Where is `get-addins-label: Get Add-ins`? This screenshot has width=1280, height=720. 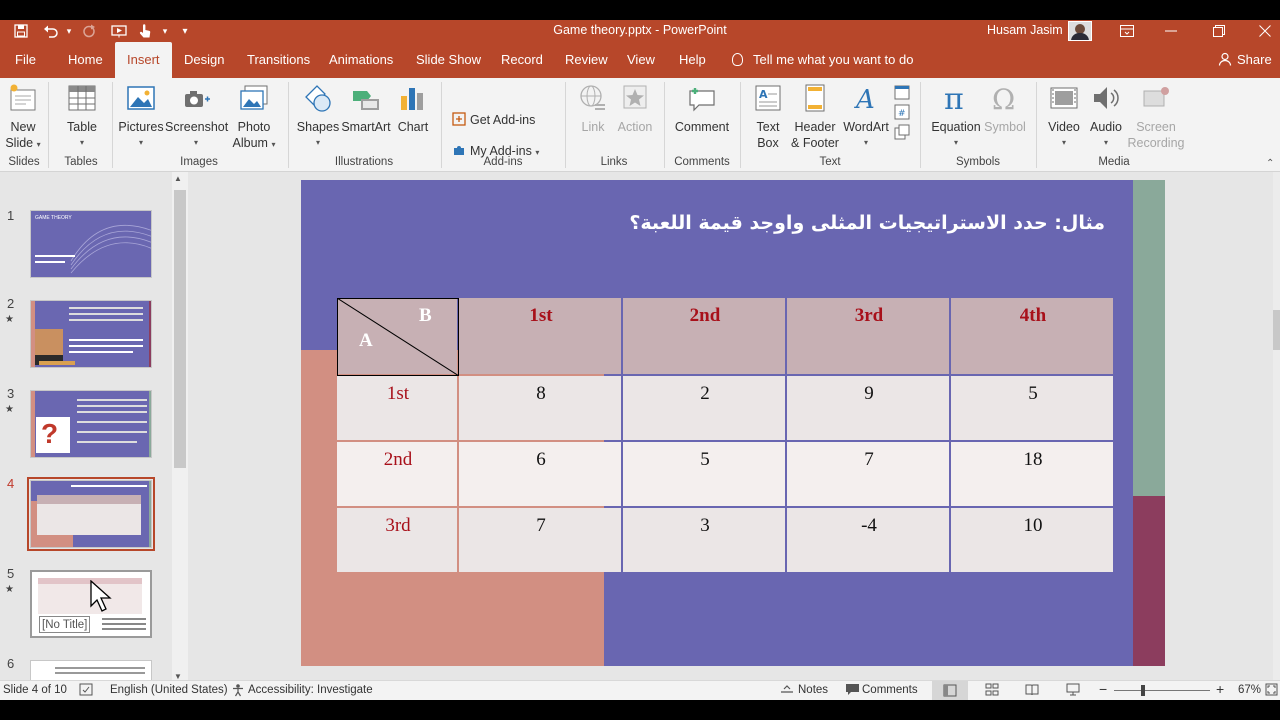
get-addins-label: Get Add-ins is located at coordinates (503, 120).